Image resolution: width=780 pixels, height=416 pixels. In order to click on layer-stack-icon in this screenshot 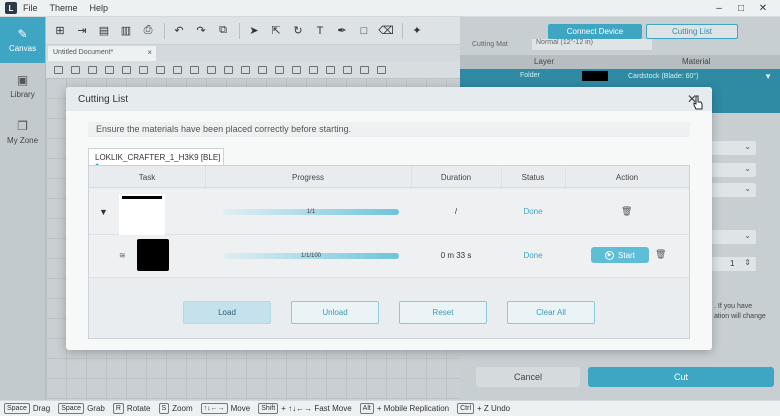, I will do `click(347, 69)`.